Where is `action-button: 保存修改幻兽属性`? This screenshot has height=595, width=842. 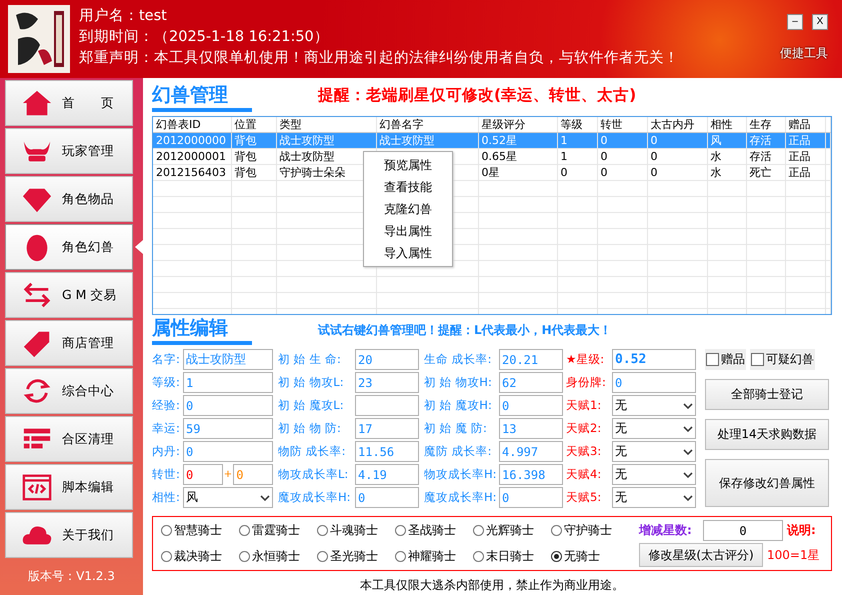
action-button: 保存修改幻兽属性 is located at coordinates (767, 483).